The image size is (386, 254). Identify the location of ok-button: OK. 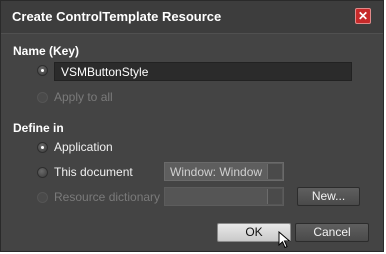
(254, 232).